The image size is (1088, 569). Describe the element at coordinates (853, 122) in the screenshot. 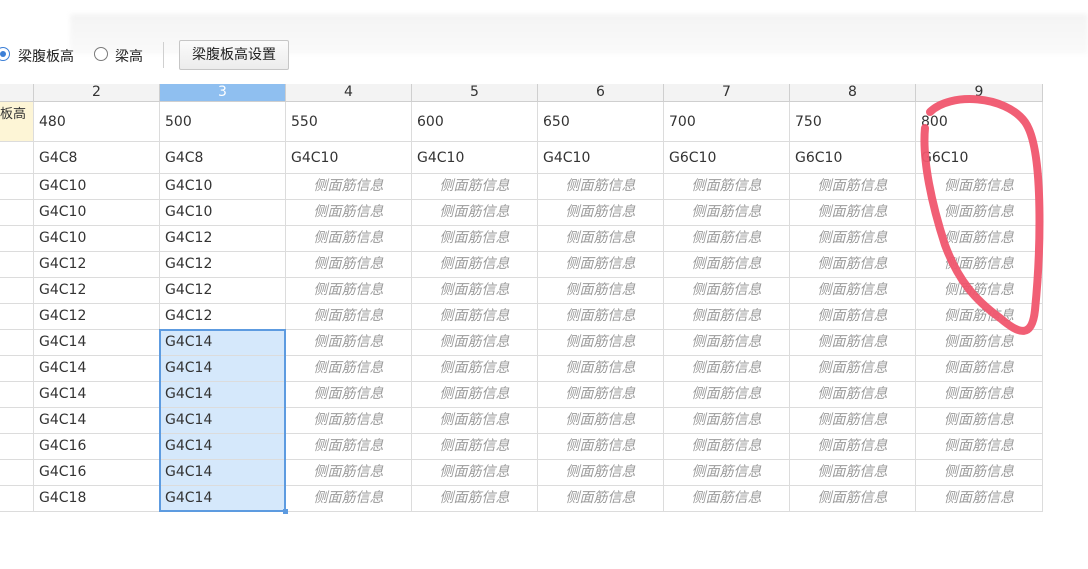

I see `height-cell: 750` at that location.